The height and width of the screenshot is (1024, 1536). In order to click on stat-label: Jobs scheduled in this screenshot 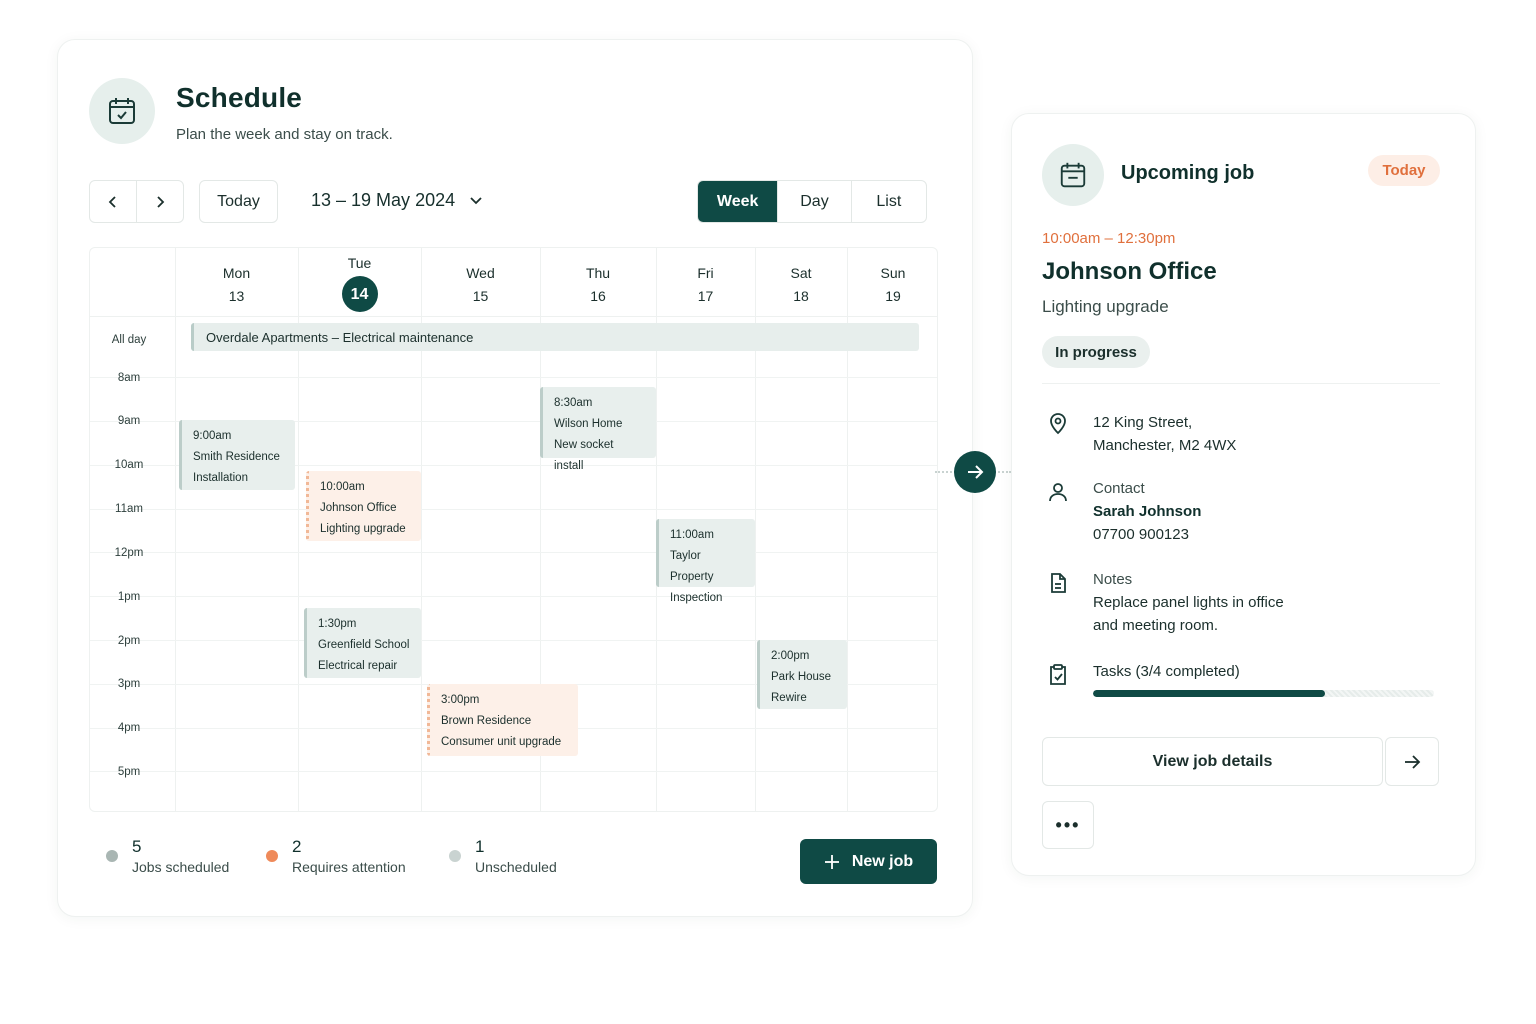, I will do `click(181, 867)`.